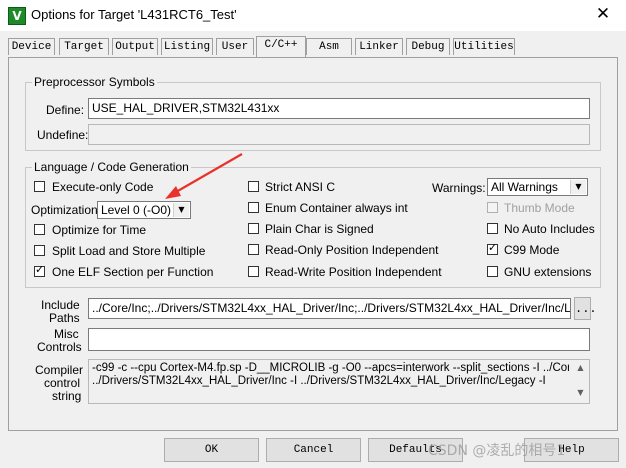  What do you see at coordinates (281, 46) in the screenshot?
I see `tab-c-cpp: C/C++` at bounding box center [281, 46].